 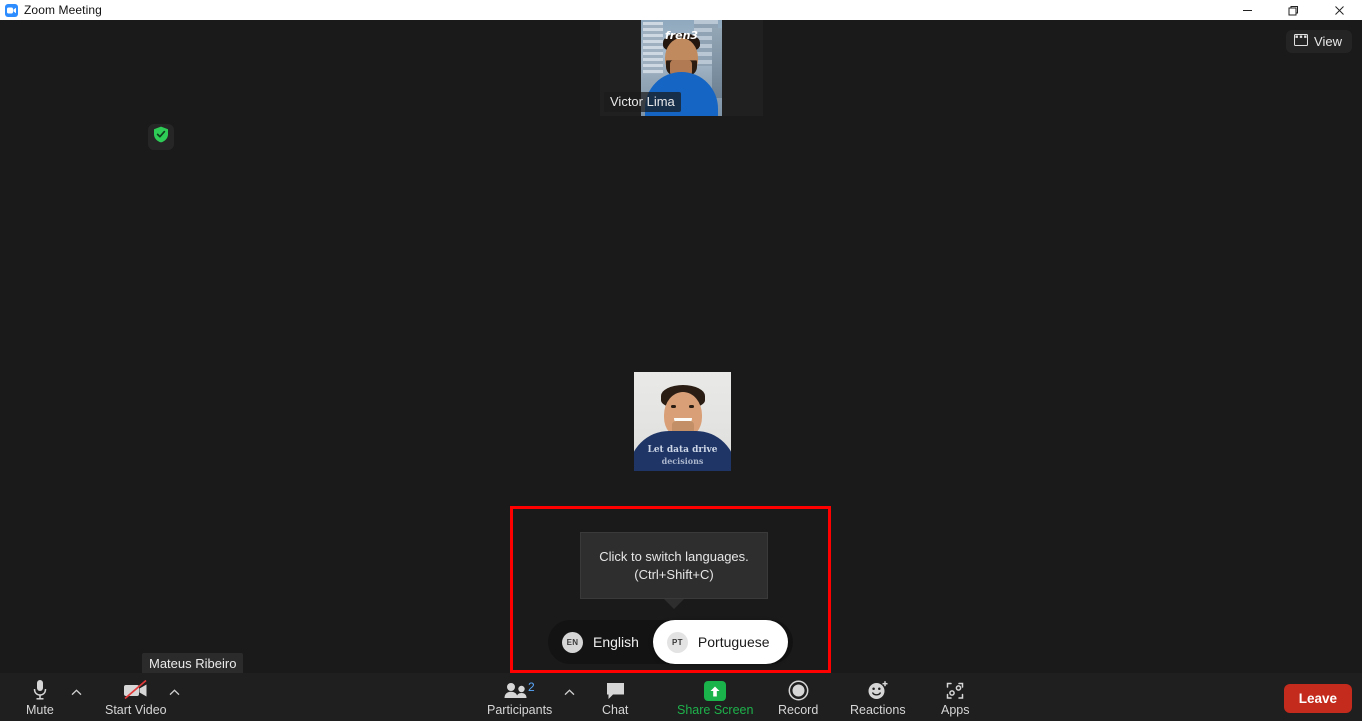 I want to click on tooltip-line-1: Click to switch languages., so click(x=674, y=556).